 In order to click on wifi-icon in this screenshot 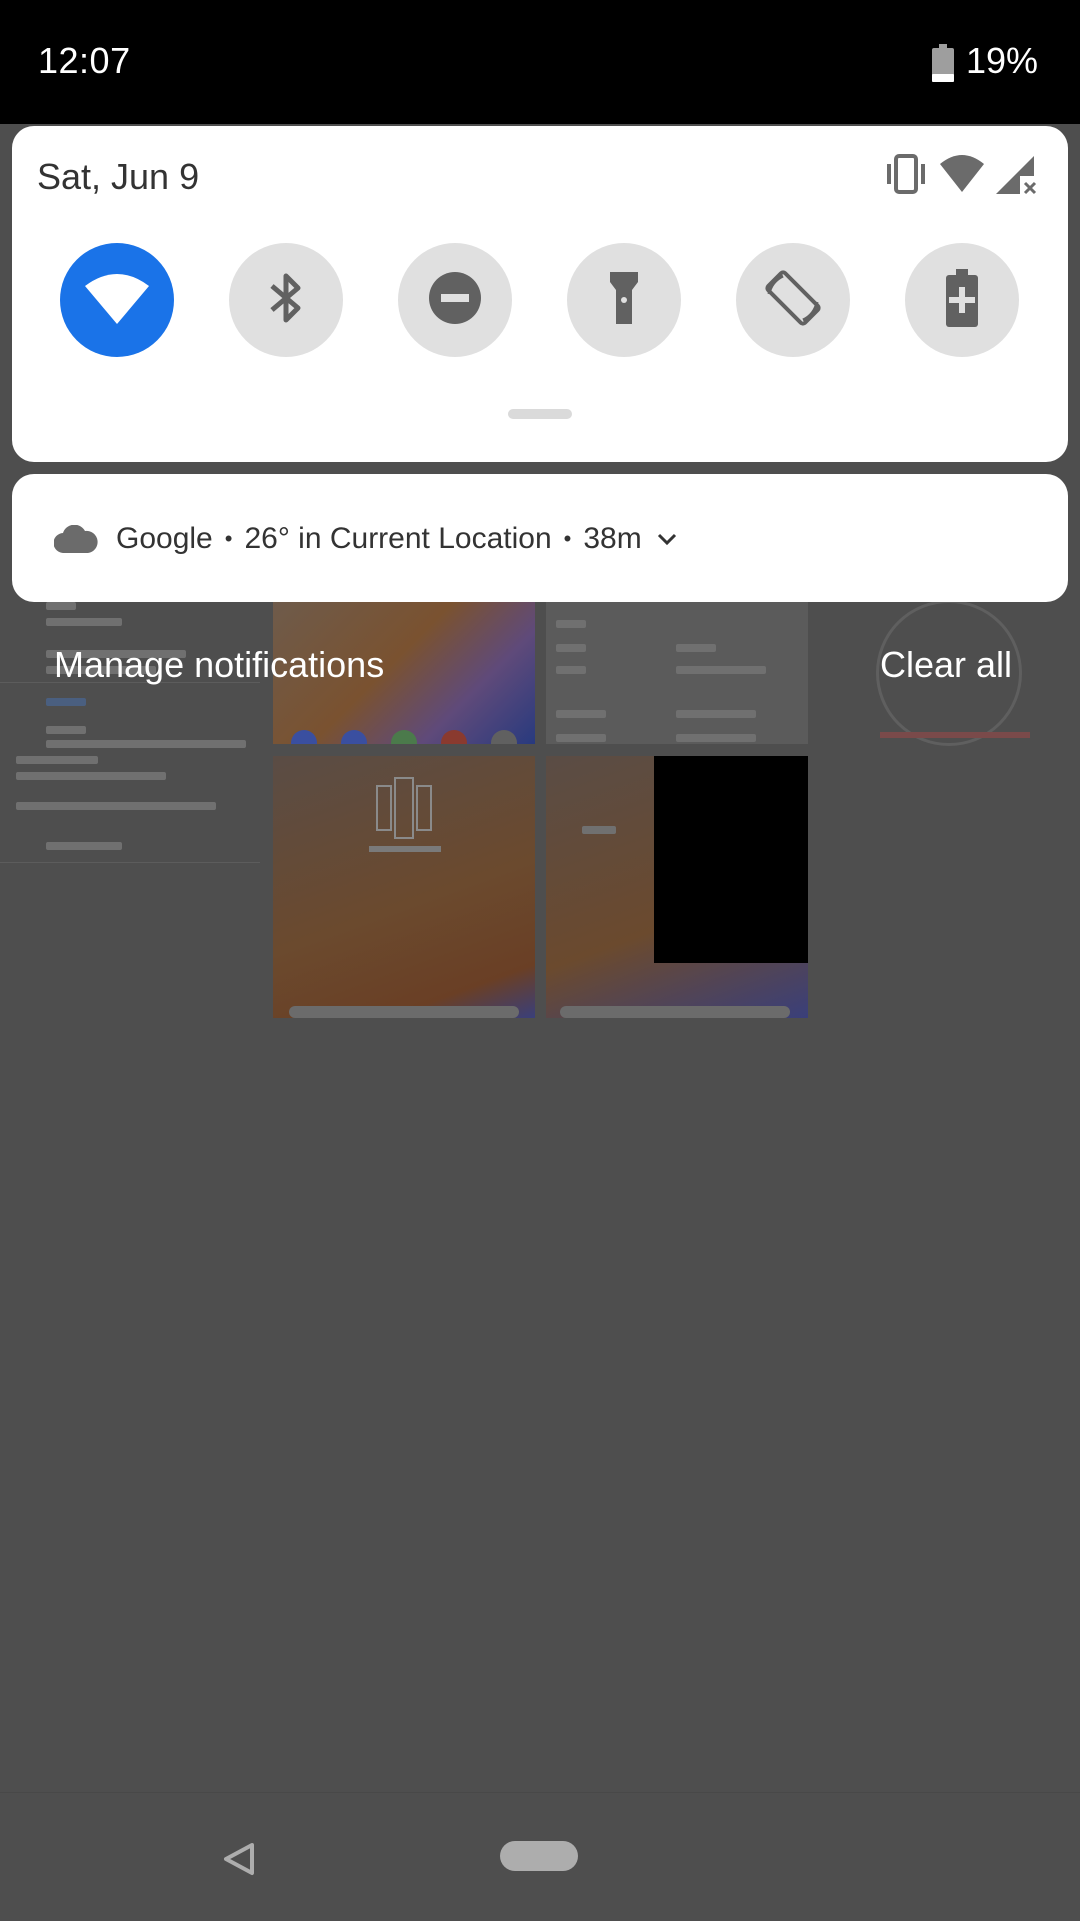, I will do `click(117, 300)`.